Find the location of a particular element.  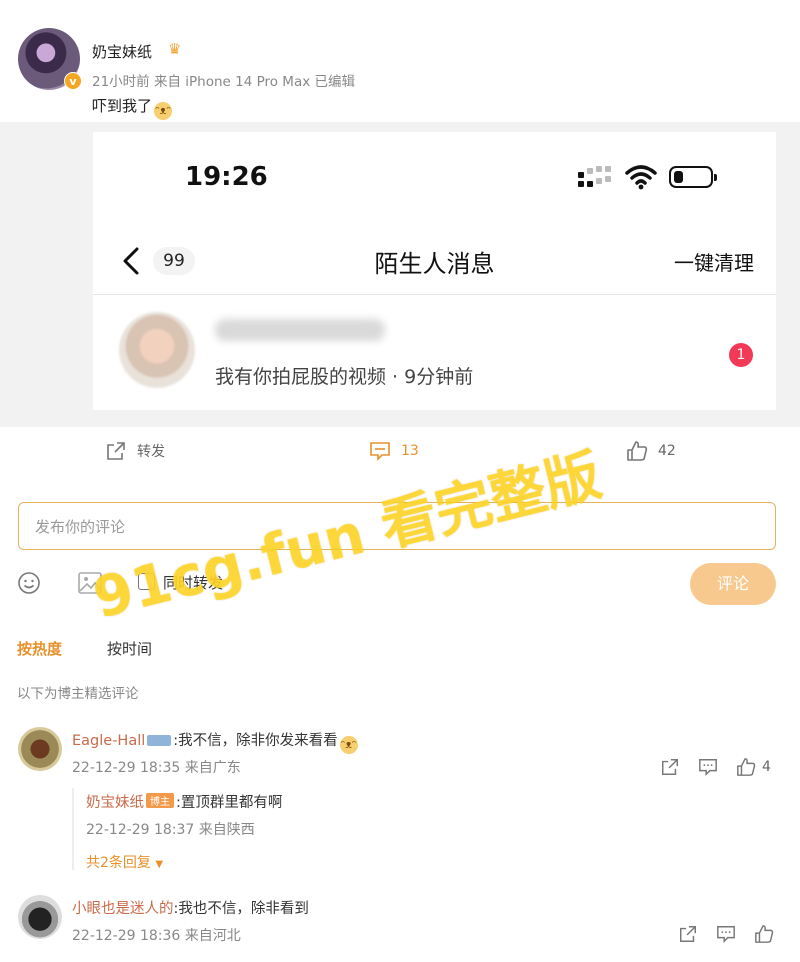

comment-line: Eagle-Hall :我不信，除非你发来看看 ᵔᴥᵔ is located at coordinates (215, 741).